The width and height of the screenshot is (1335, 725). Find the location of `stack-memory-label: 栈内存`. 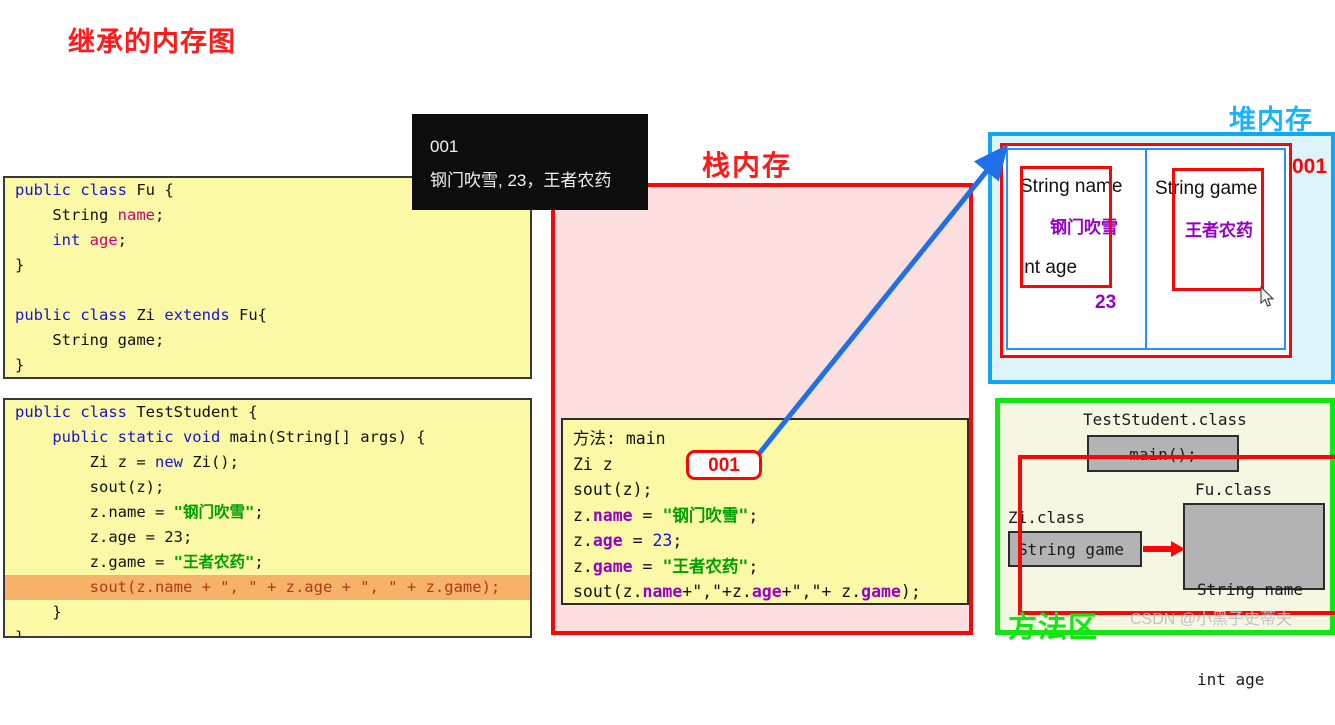

stack-memory-label: 栈内存 is located at coordinates (747, 165).